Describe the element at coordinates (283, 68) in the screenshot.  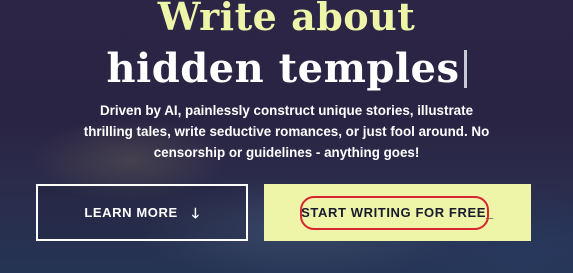
I see `headline-line-2-text: hidden temples` at that location.